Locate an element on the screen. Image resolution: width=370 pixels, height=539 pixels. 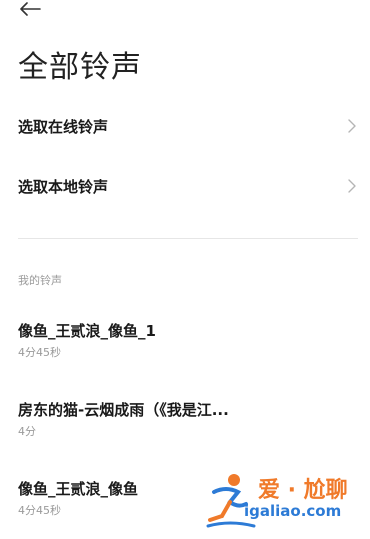
page-title: 全部铃声 is located at coordinates (80, 67).